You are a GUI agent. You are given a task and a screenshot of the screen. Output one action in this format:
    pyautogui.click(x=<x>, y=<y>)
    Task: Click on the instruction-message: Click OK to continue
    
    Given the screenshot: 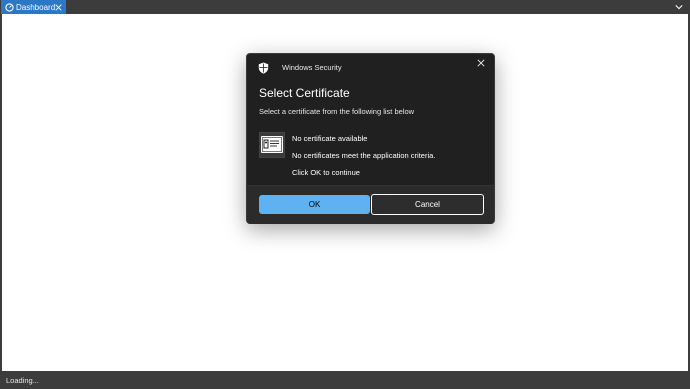 What is the action you would take?
    pyautogui.click(x=326, y=172)
    